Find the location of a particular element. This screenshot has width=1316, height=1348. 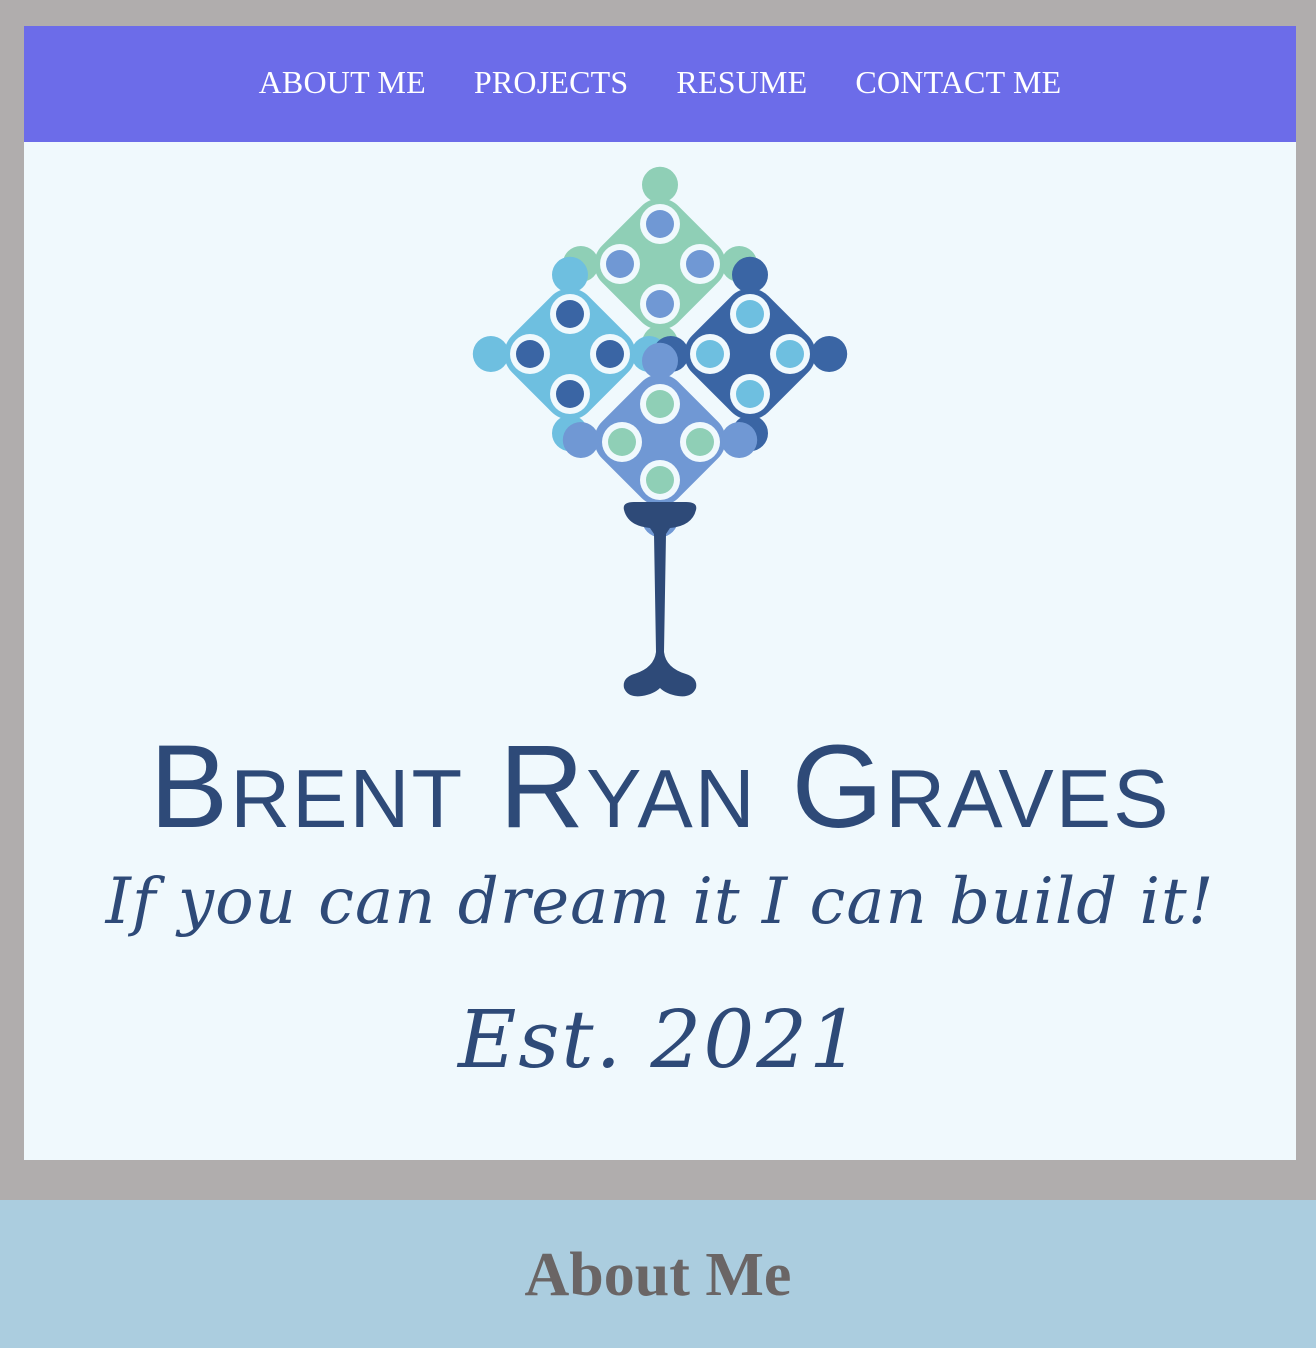

top-navbar: ABOUT ME PROJECTS RESUME CONTACT ME is located at coordinates (660, 84).